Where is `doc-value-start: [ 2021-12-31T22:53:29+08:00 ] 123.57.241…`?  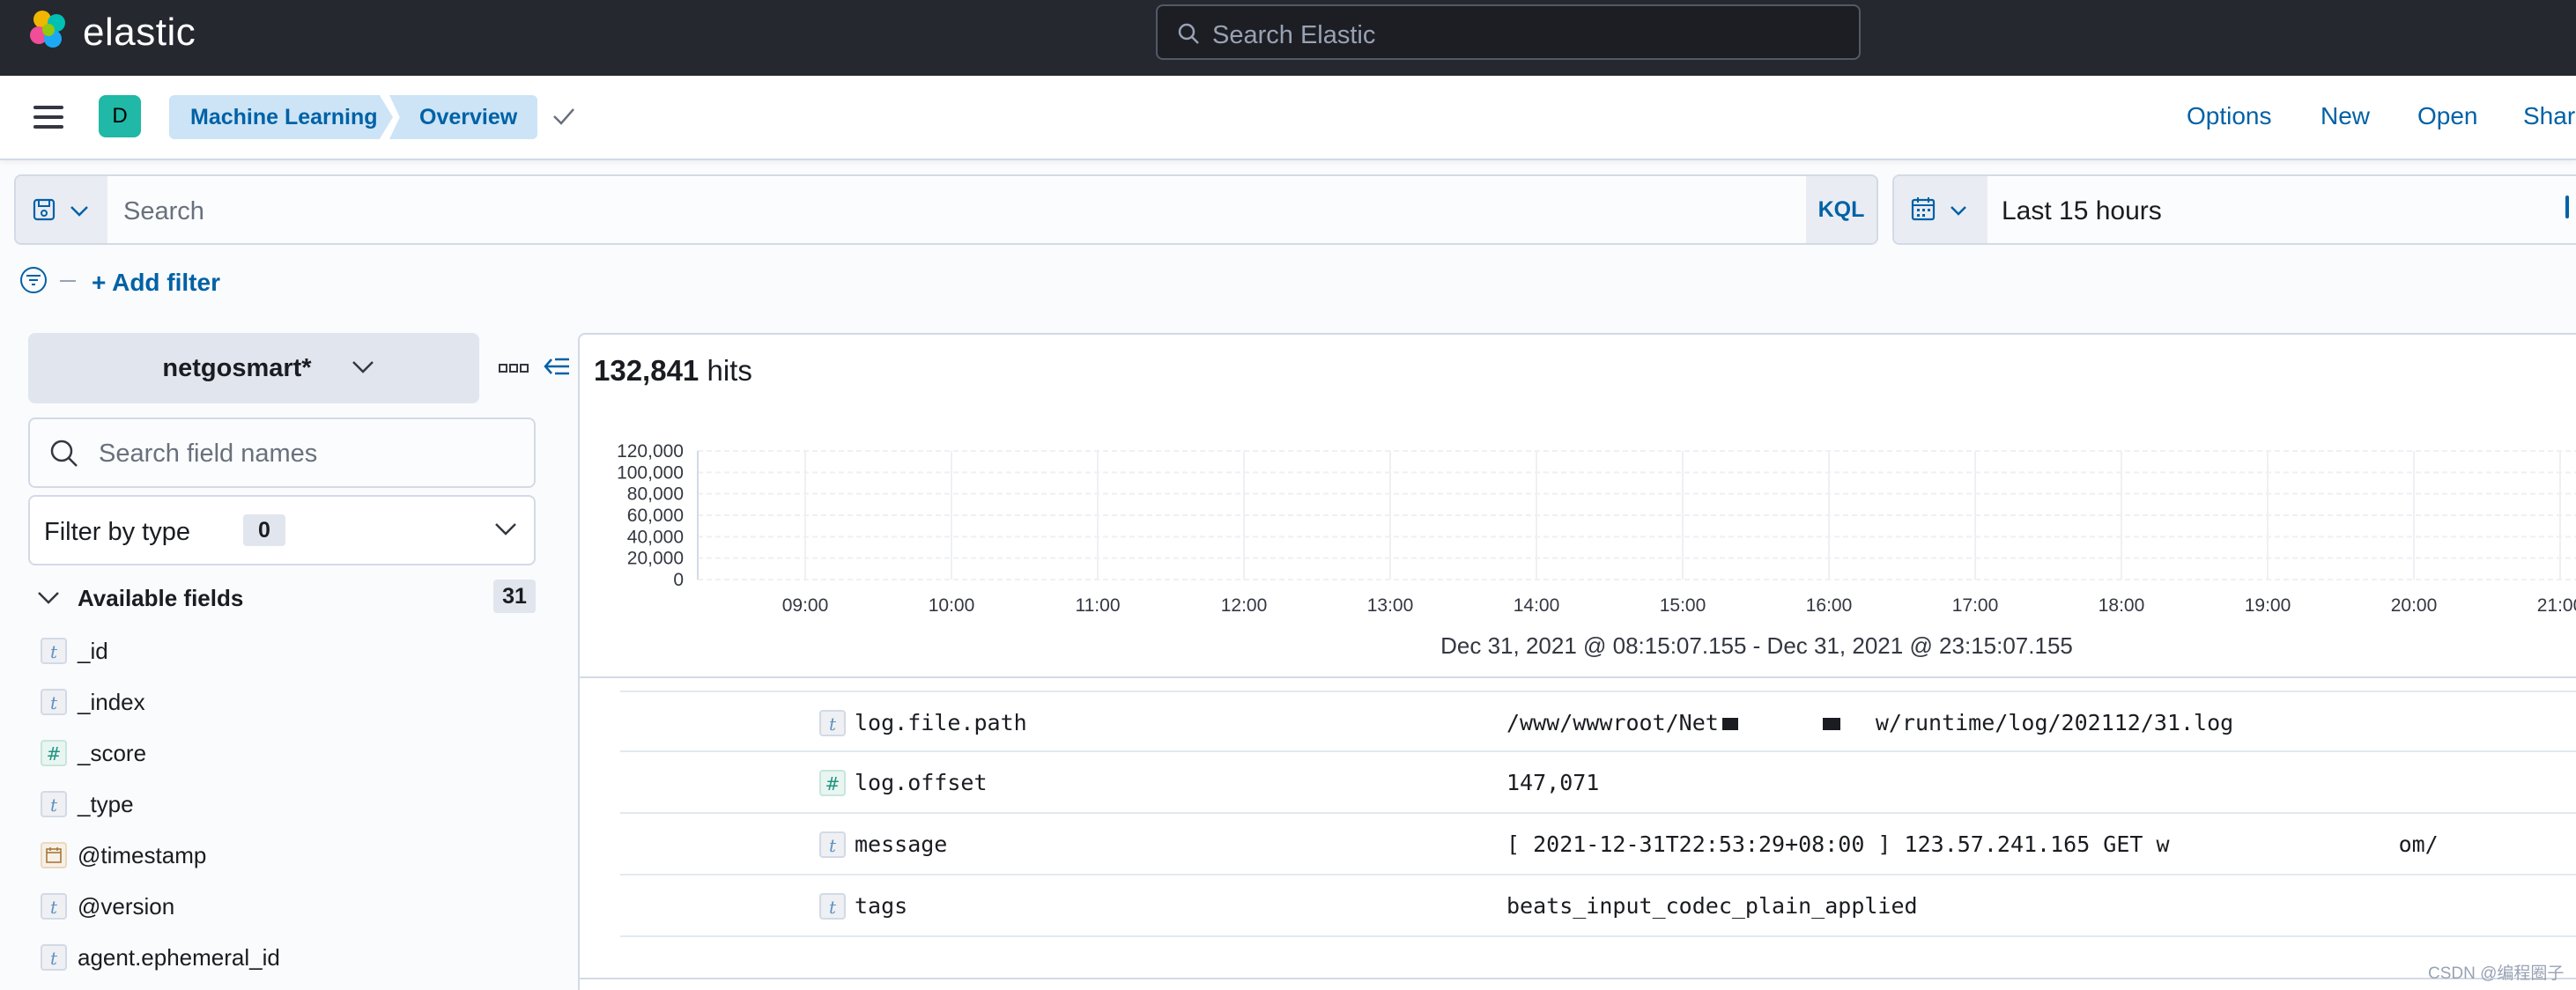 doc-value-start: [ 2021-12-31T22:53:29+08:00 ] 123.57.241… is located at coordinates (1838, 844).